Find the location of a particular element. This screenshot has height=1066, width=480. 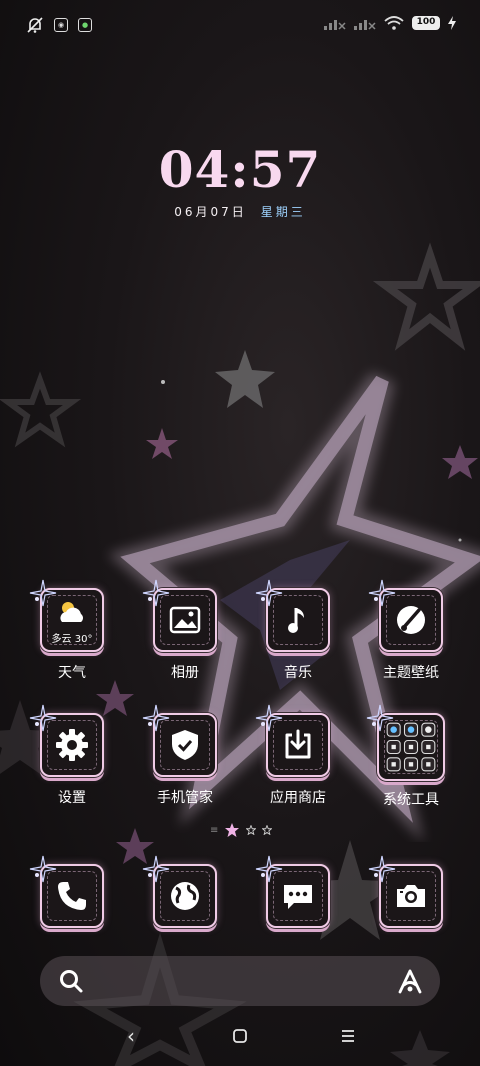

dock-camera is located at coordinates (411, 891).